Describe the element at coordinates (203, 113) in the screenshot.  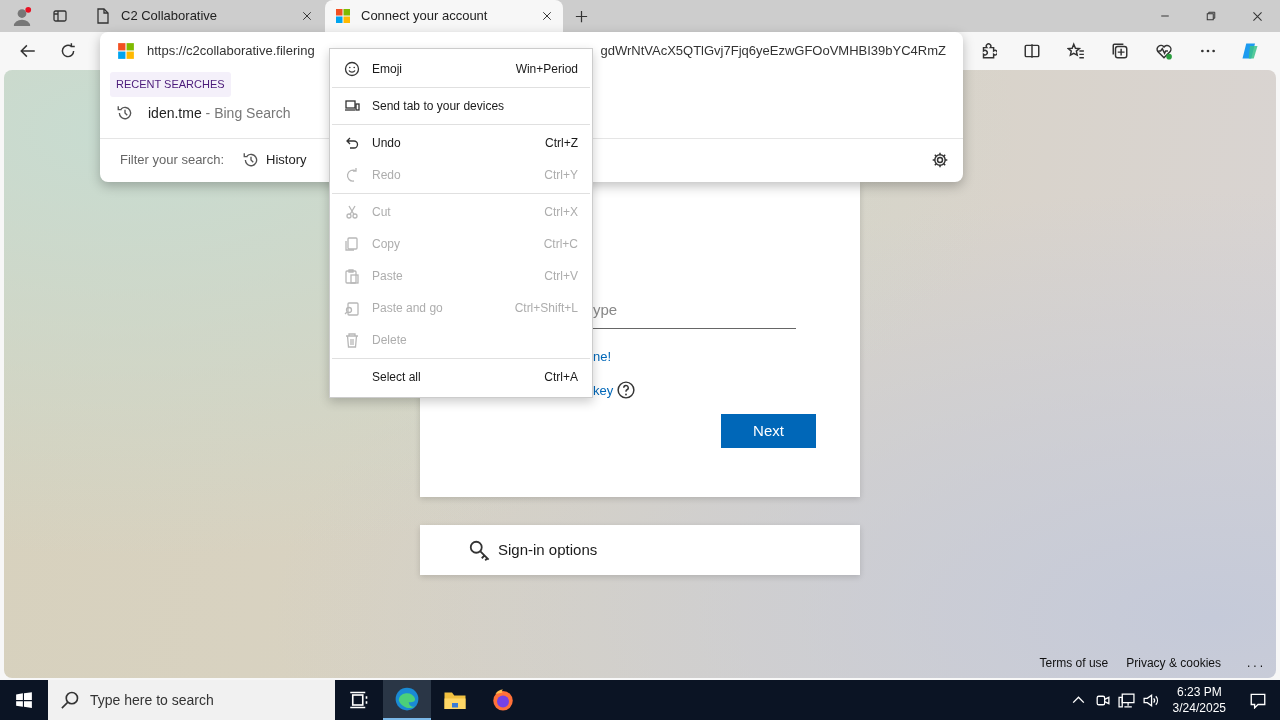
I see `search-suggestion: iden.tme - Bing Search` at that location.